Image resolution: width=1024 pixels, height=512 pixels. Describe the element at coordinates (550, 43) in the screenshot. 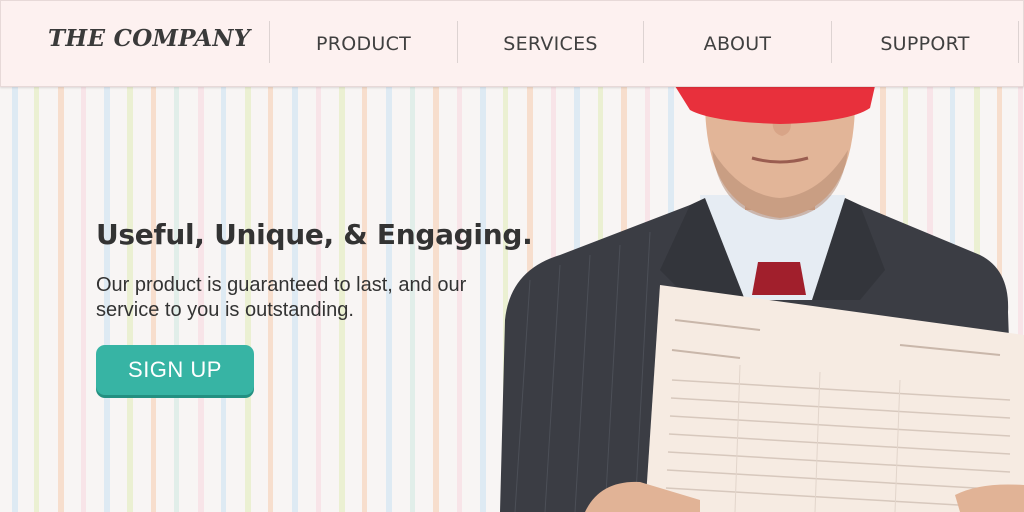

I see `nav-item-services: SERVICES` at that location.